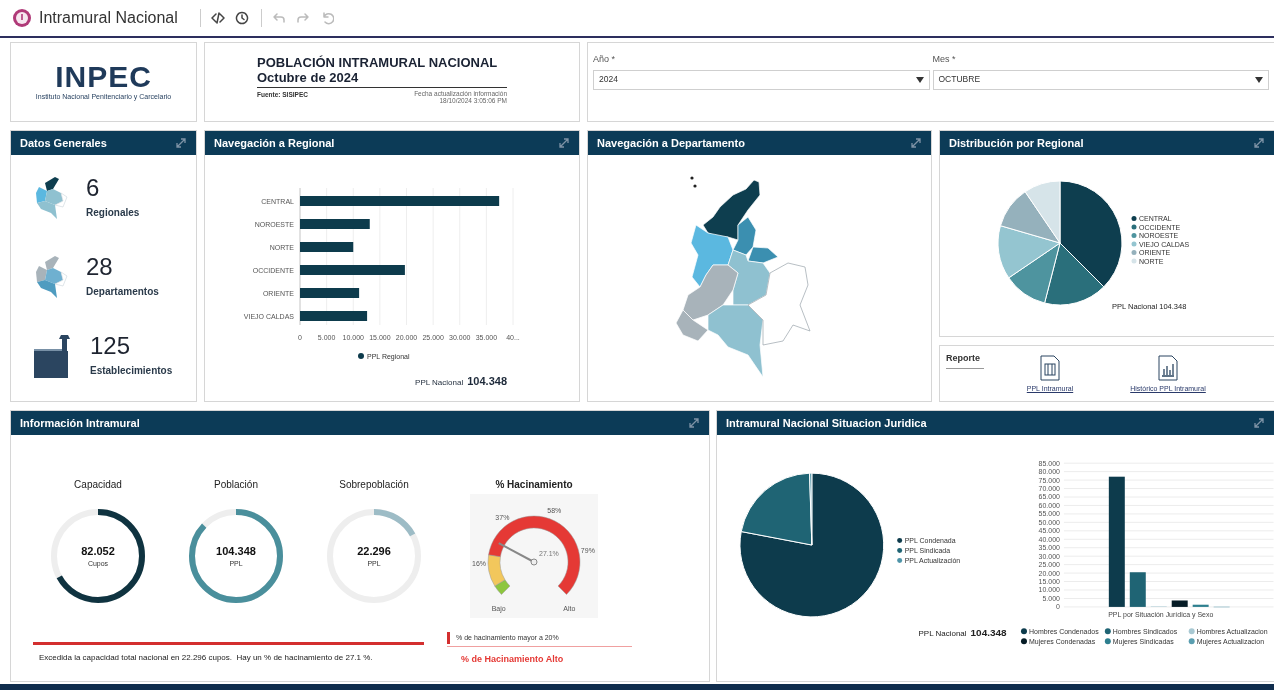 Image resolution: width=1274 pixels, height=690 pixels. Describe the element at coordinates (80, 423) in the screenshot. I see `panel-title: Información Intramural` at that location.